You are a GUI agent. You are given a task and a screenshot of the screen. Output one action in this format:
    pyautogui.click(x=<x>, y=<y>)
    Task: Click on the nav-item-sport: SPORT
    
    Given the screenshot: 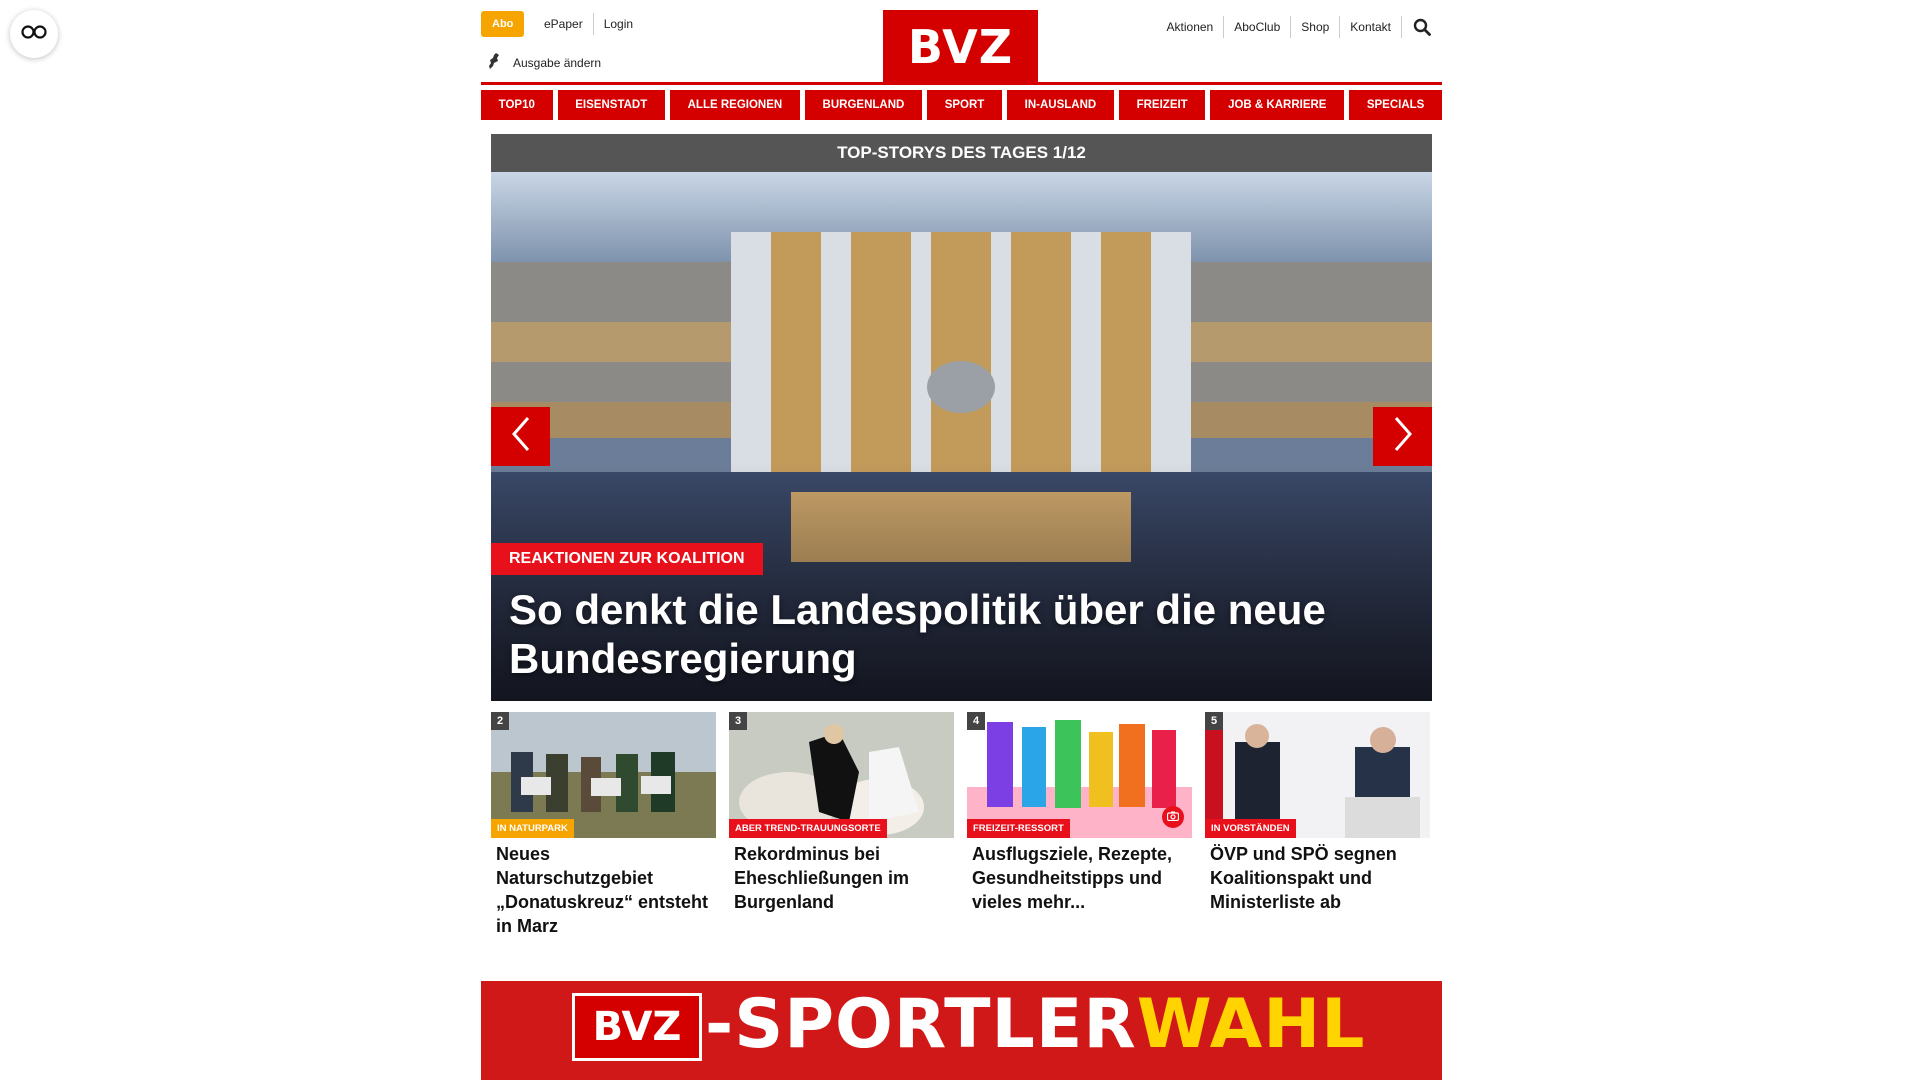 What is the action you would take?
    pyautogui.click(x=964, y=105)
    